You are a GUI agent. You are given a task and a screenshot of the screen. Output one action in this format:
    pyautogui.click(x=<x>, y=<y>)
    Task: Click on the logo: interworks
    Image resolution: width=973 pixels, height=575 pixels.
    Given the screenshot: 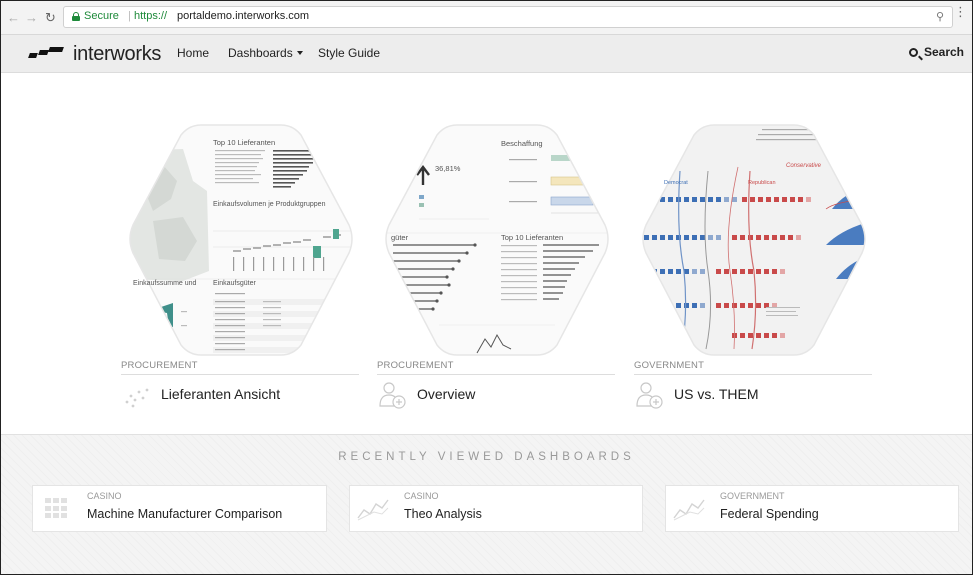 What is the action you would take?
    pyautogui.click(x=95, y=54)
    